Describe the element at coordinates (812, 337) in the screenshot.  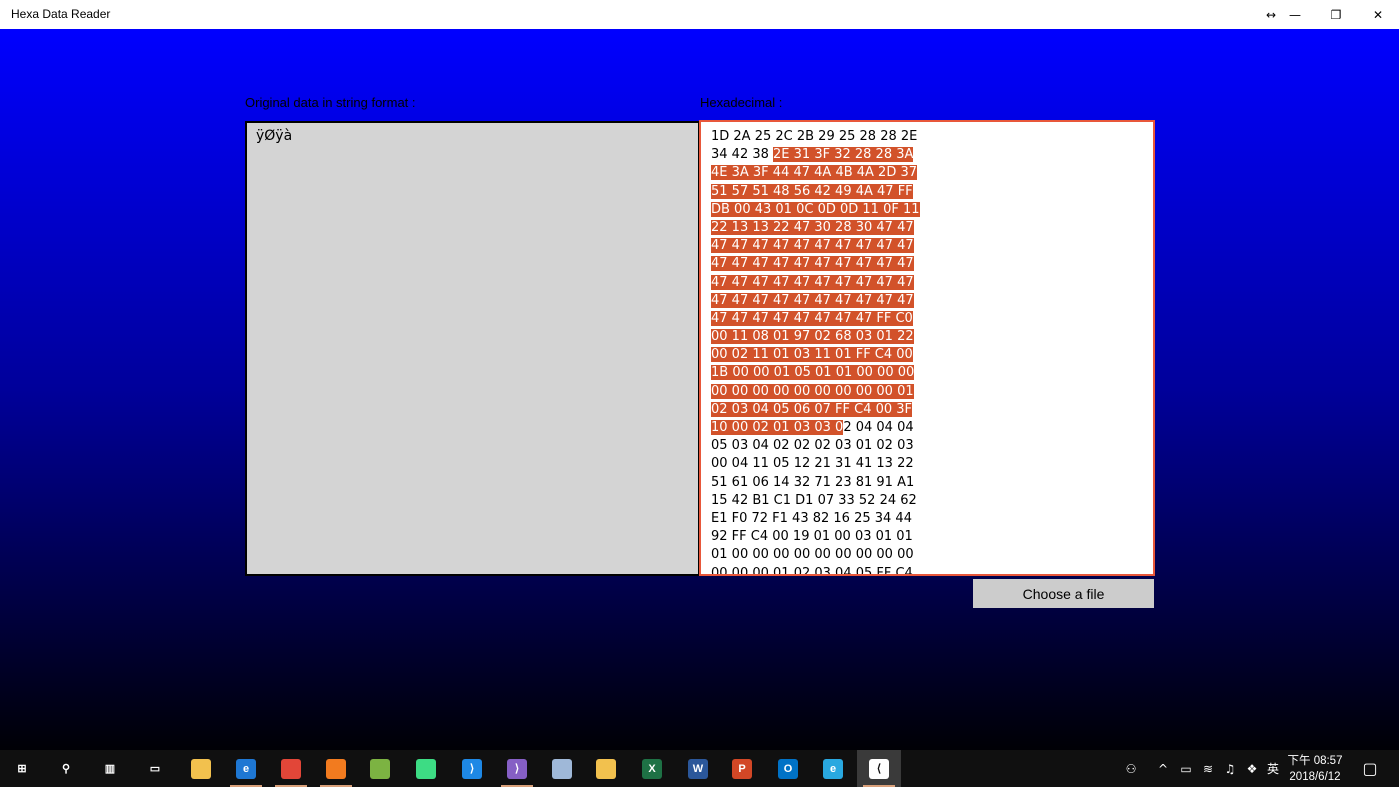
I see `hex-selection: 00 11 08 01 97 02 68 03 01 22` at that location.